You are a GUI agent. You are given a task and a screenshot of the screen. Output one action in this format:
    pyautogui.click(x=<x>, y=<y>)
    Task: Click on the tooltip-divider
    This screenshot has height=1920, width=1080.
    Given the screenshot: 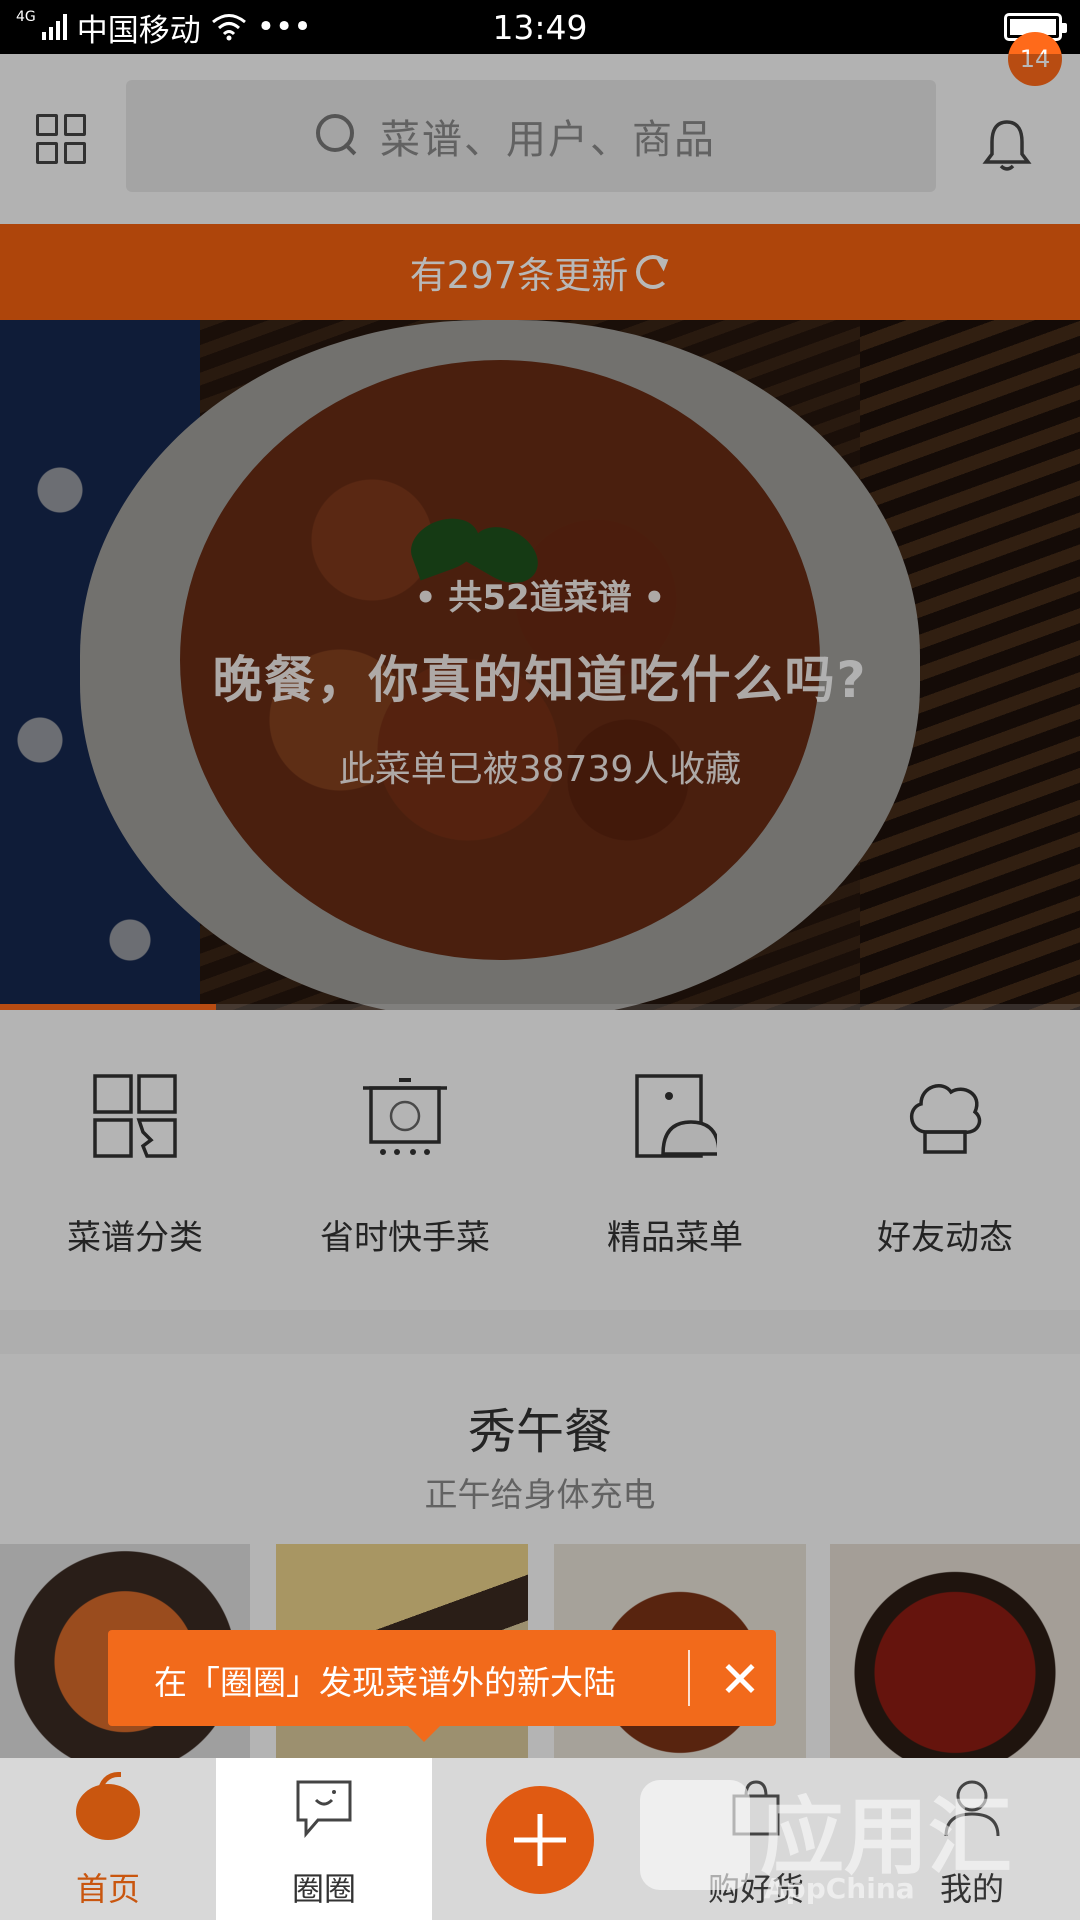 What is the action you would take?
    pyautogui.click(x=689, y=1678)
    